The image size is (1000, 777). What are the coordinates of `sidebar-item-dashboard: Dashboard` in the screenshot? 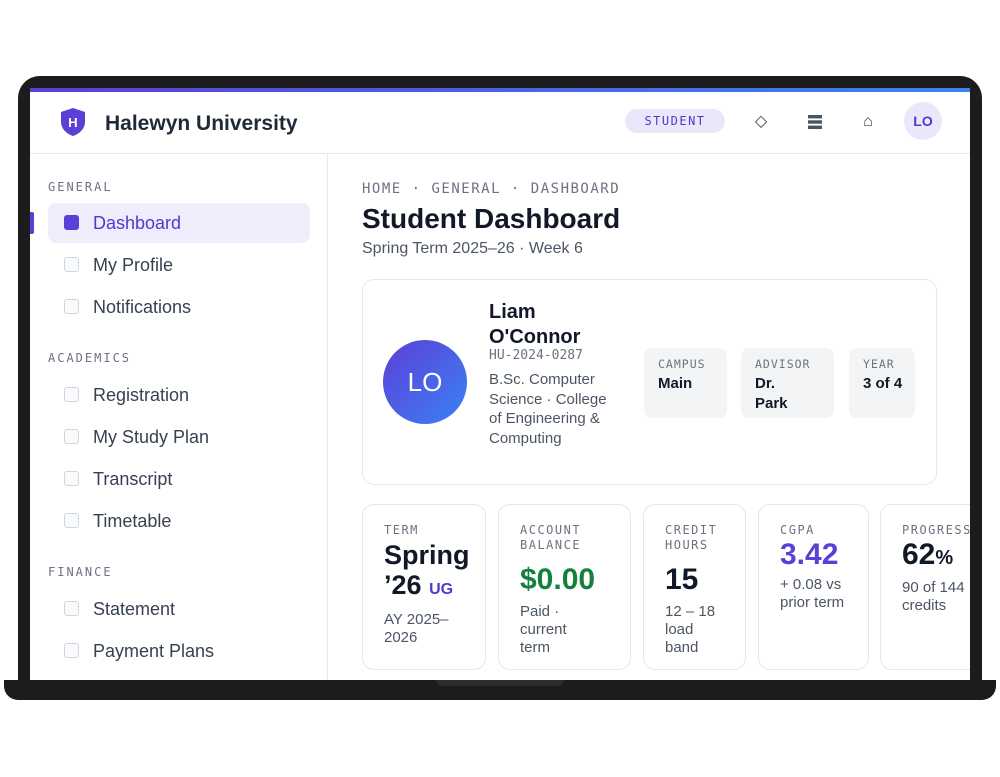 It's located at (179, 223).